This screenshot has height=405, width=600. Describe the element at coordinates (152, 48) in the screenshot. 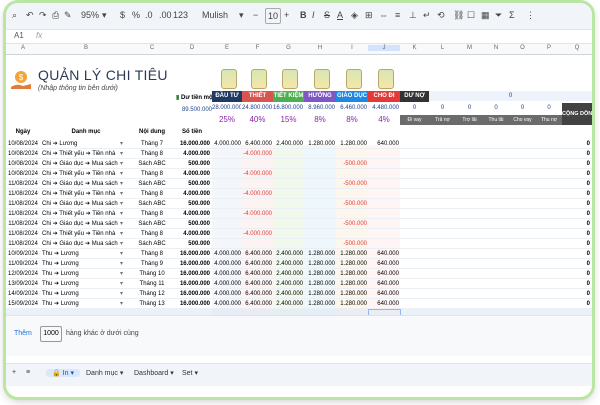

I see `col-header: C` at that location.